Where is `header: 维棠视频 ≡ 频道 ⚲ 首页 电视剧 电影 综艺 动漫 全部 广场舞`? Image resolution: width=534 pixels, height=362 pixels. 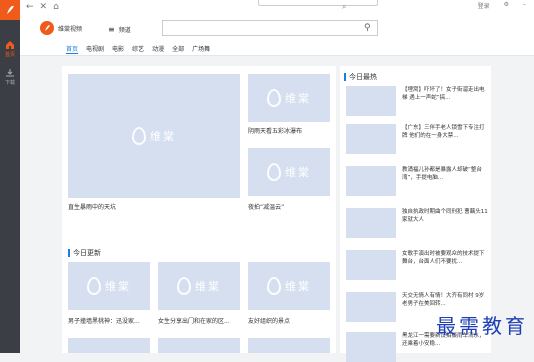 header: 维棠视频 ≡ 频道 ⚲ 首页 电视剧 电影 综艺 动漫 全部 广场舞 is located at coordinates (277, 35).